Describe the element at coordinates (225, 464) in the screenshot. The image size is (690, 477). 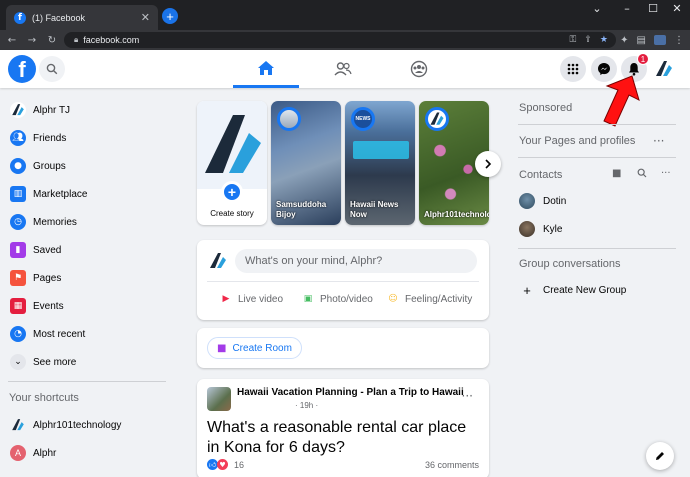
I see `reactions-summary: 👍︎ ♥ 16` at that location.